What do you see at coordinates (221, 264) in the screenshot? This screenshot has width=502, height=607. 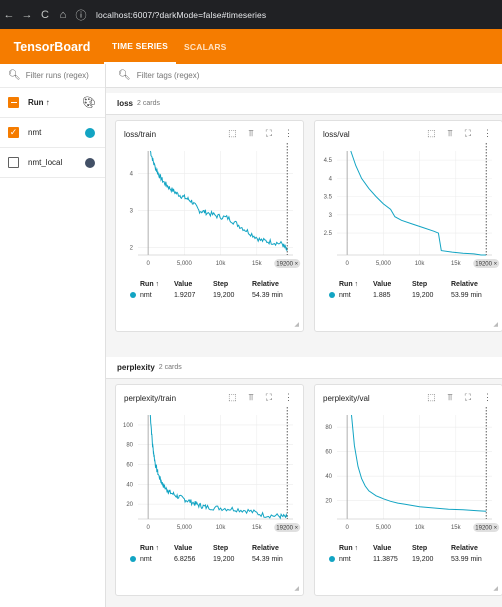 I see `x-tick-label: 10k` at bounding box center [221, 264].